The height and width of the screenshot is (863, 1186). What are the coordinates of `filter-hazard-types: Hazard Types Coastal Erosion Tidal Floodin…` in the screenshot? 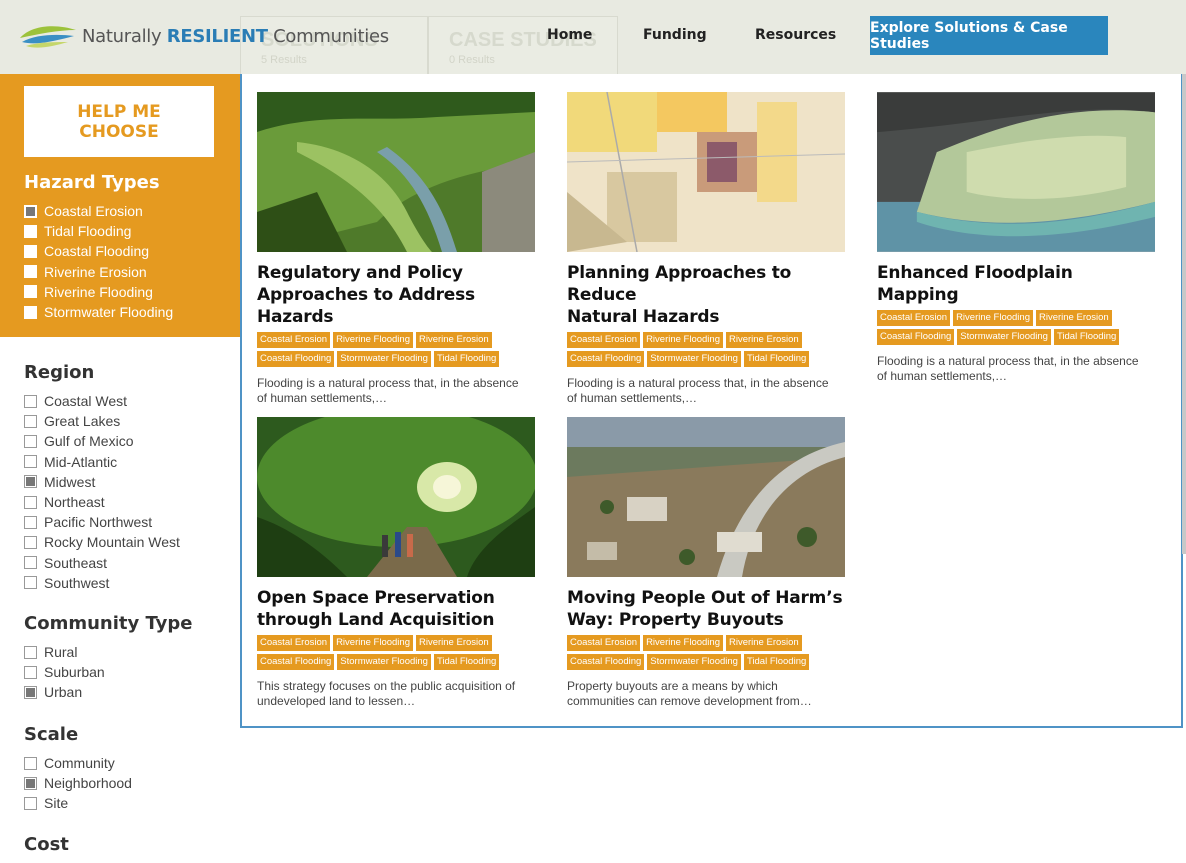 It's located at (98, 247).